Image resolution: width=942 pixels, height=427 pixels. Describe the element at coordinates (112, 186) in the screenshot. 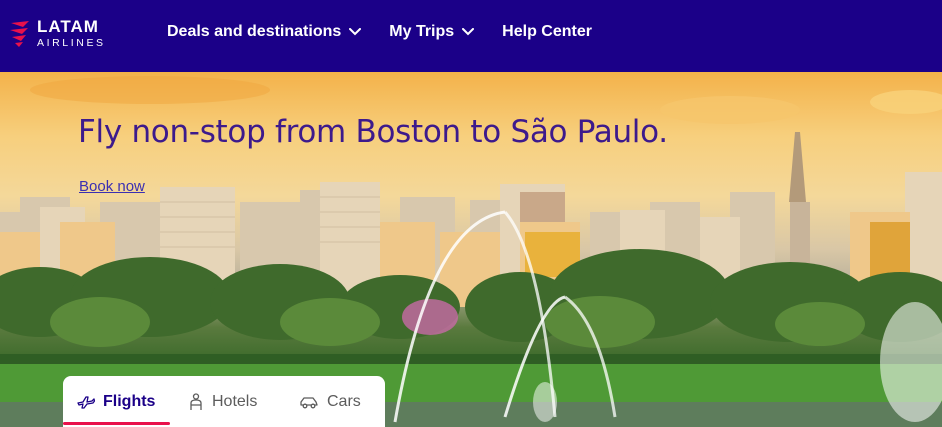

I see `book-now-link: Book now` at that location.